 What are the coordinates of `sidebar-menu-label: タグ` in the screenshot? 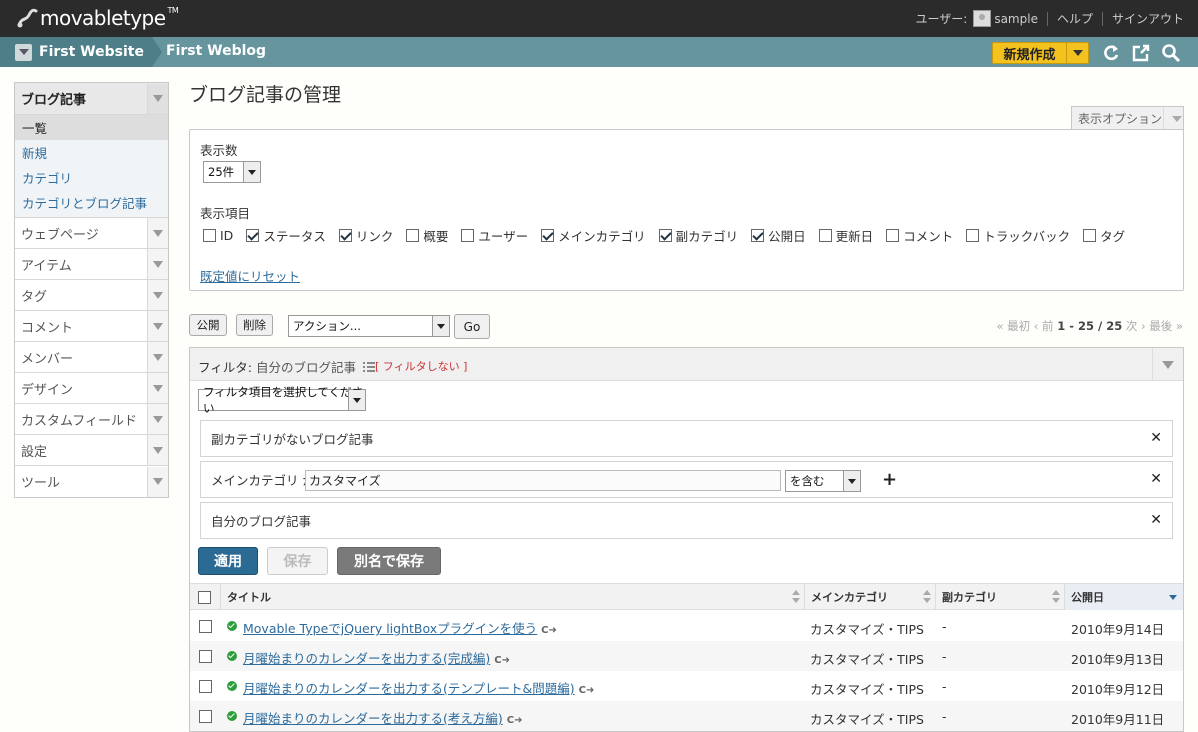 It's located at (31, 295).